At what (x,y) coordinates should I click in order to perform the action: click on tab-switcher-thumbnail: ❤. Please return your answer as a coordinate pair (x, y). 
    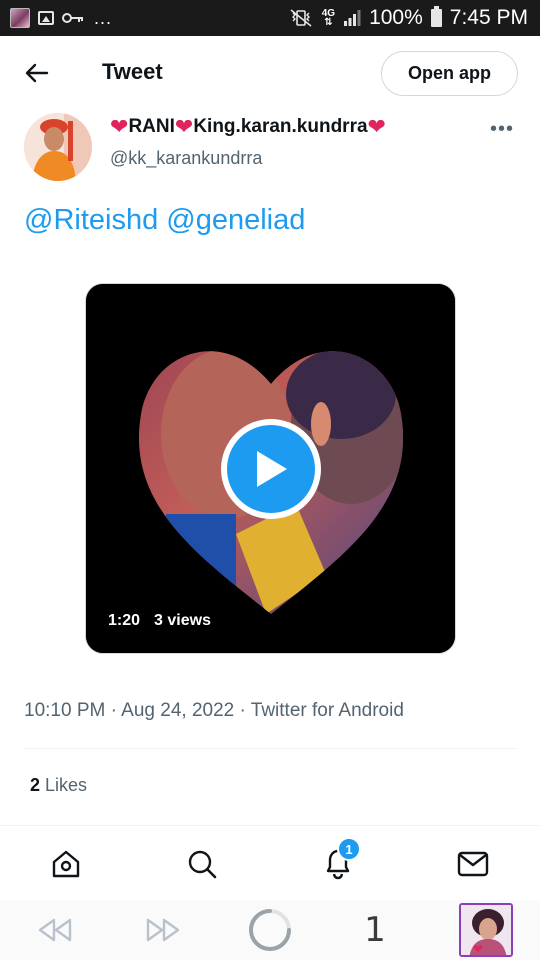
    Looking at the image, I should click on (486, 930).